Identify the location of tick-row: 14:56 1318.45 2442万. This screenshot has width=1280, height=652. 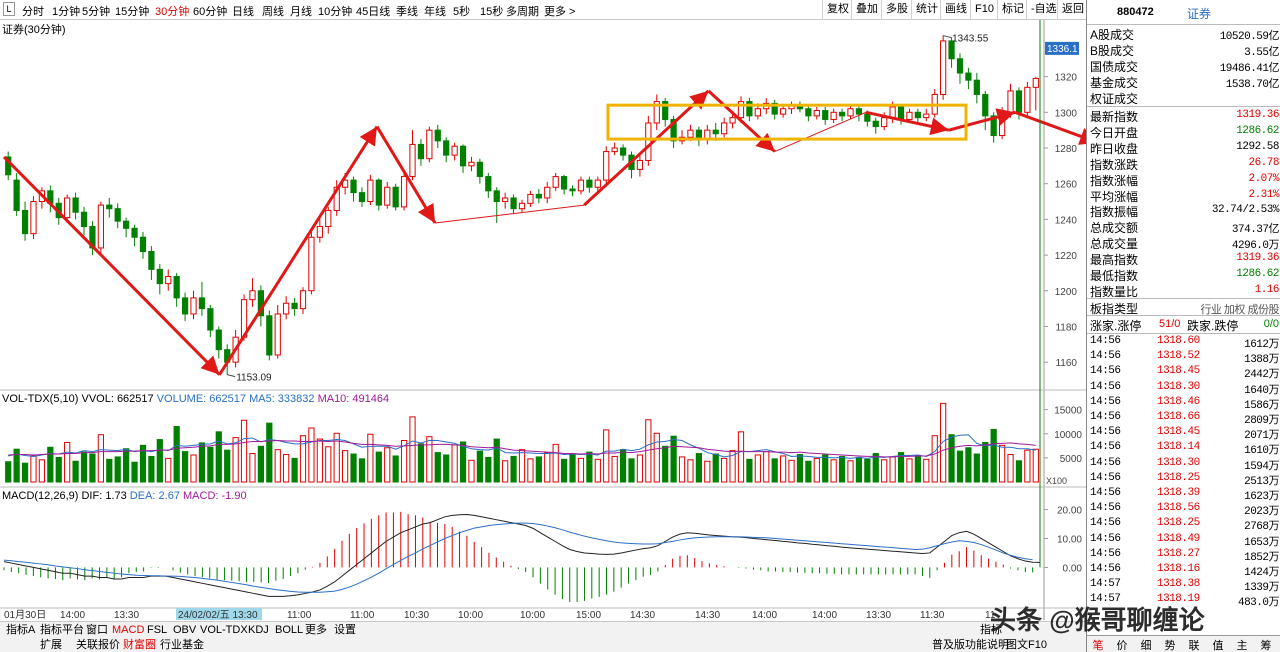
(1183, 372).